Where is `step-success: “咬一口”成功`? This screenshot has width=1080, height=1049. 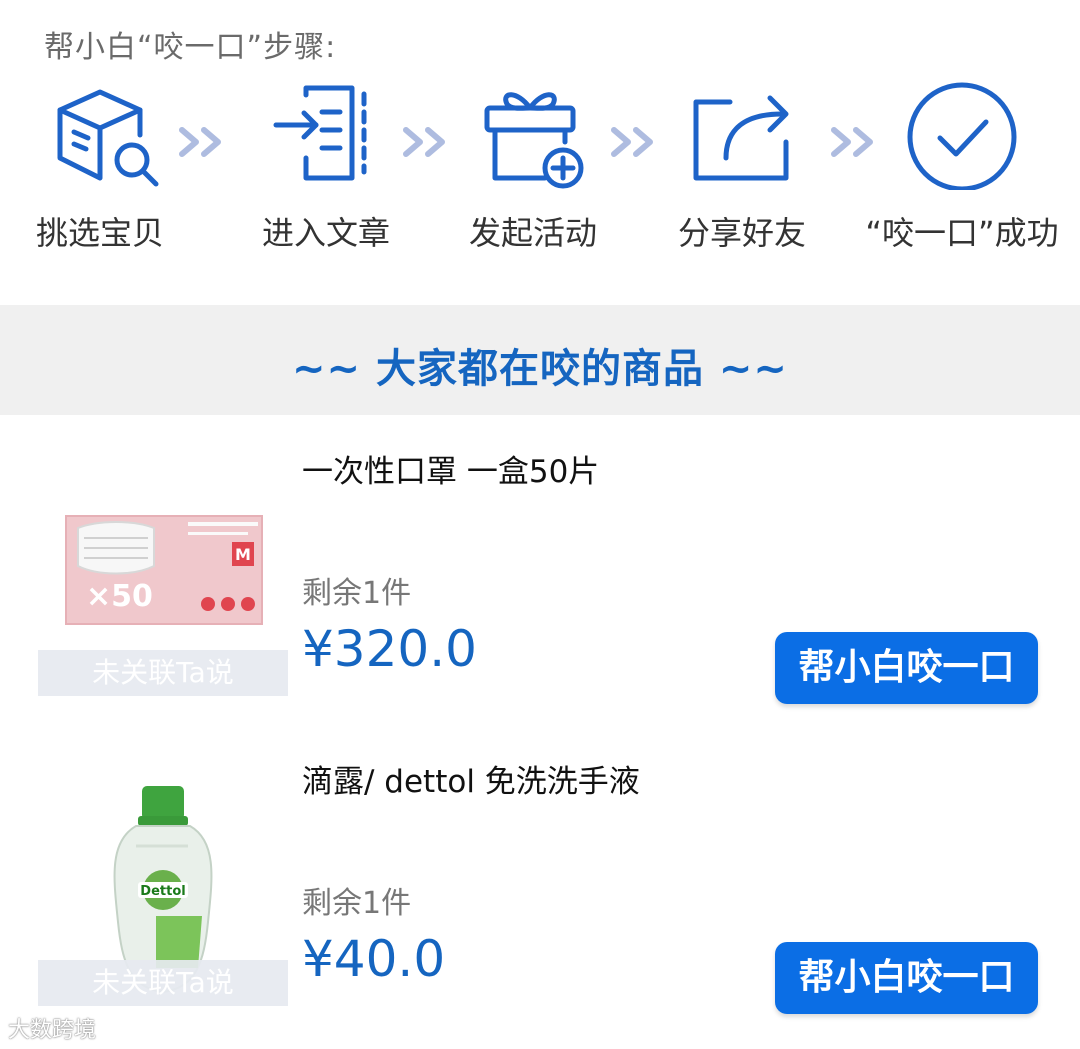
step-success: “咬一口”成功 is located at coordinates (962, 166).